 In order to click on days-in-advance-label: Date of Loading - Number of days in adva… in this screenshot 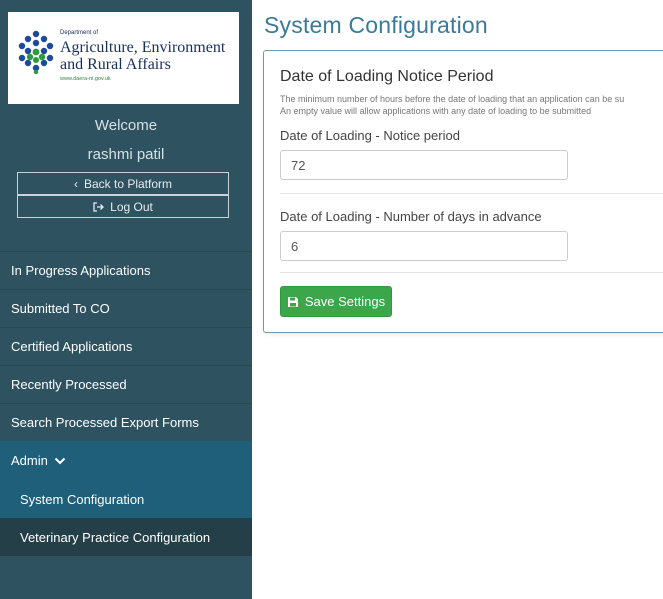, I will do `click(411, 216)`.